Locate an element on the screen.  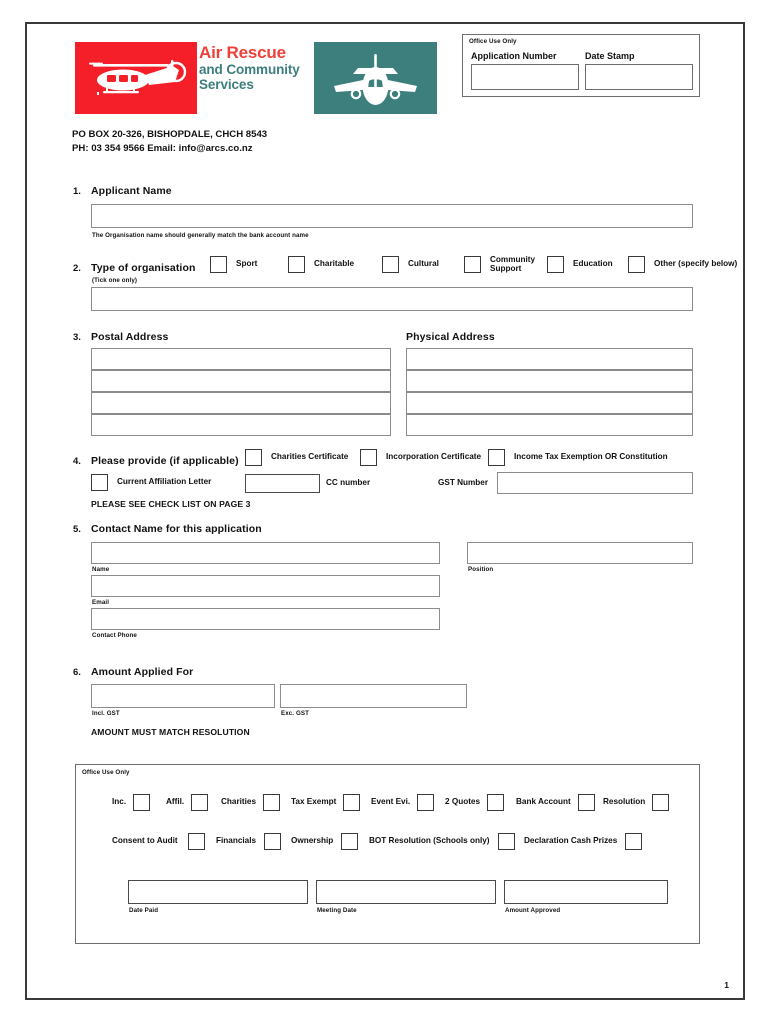
label-bank-account: Bank Account is located at coordinates (543, 802).